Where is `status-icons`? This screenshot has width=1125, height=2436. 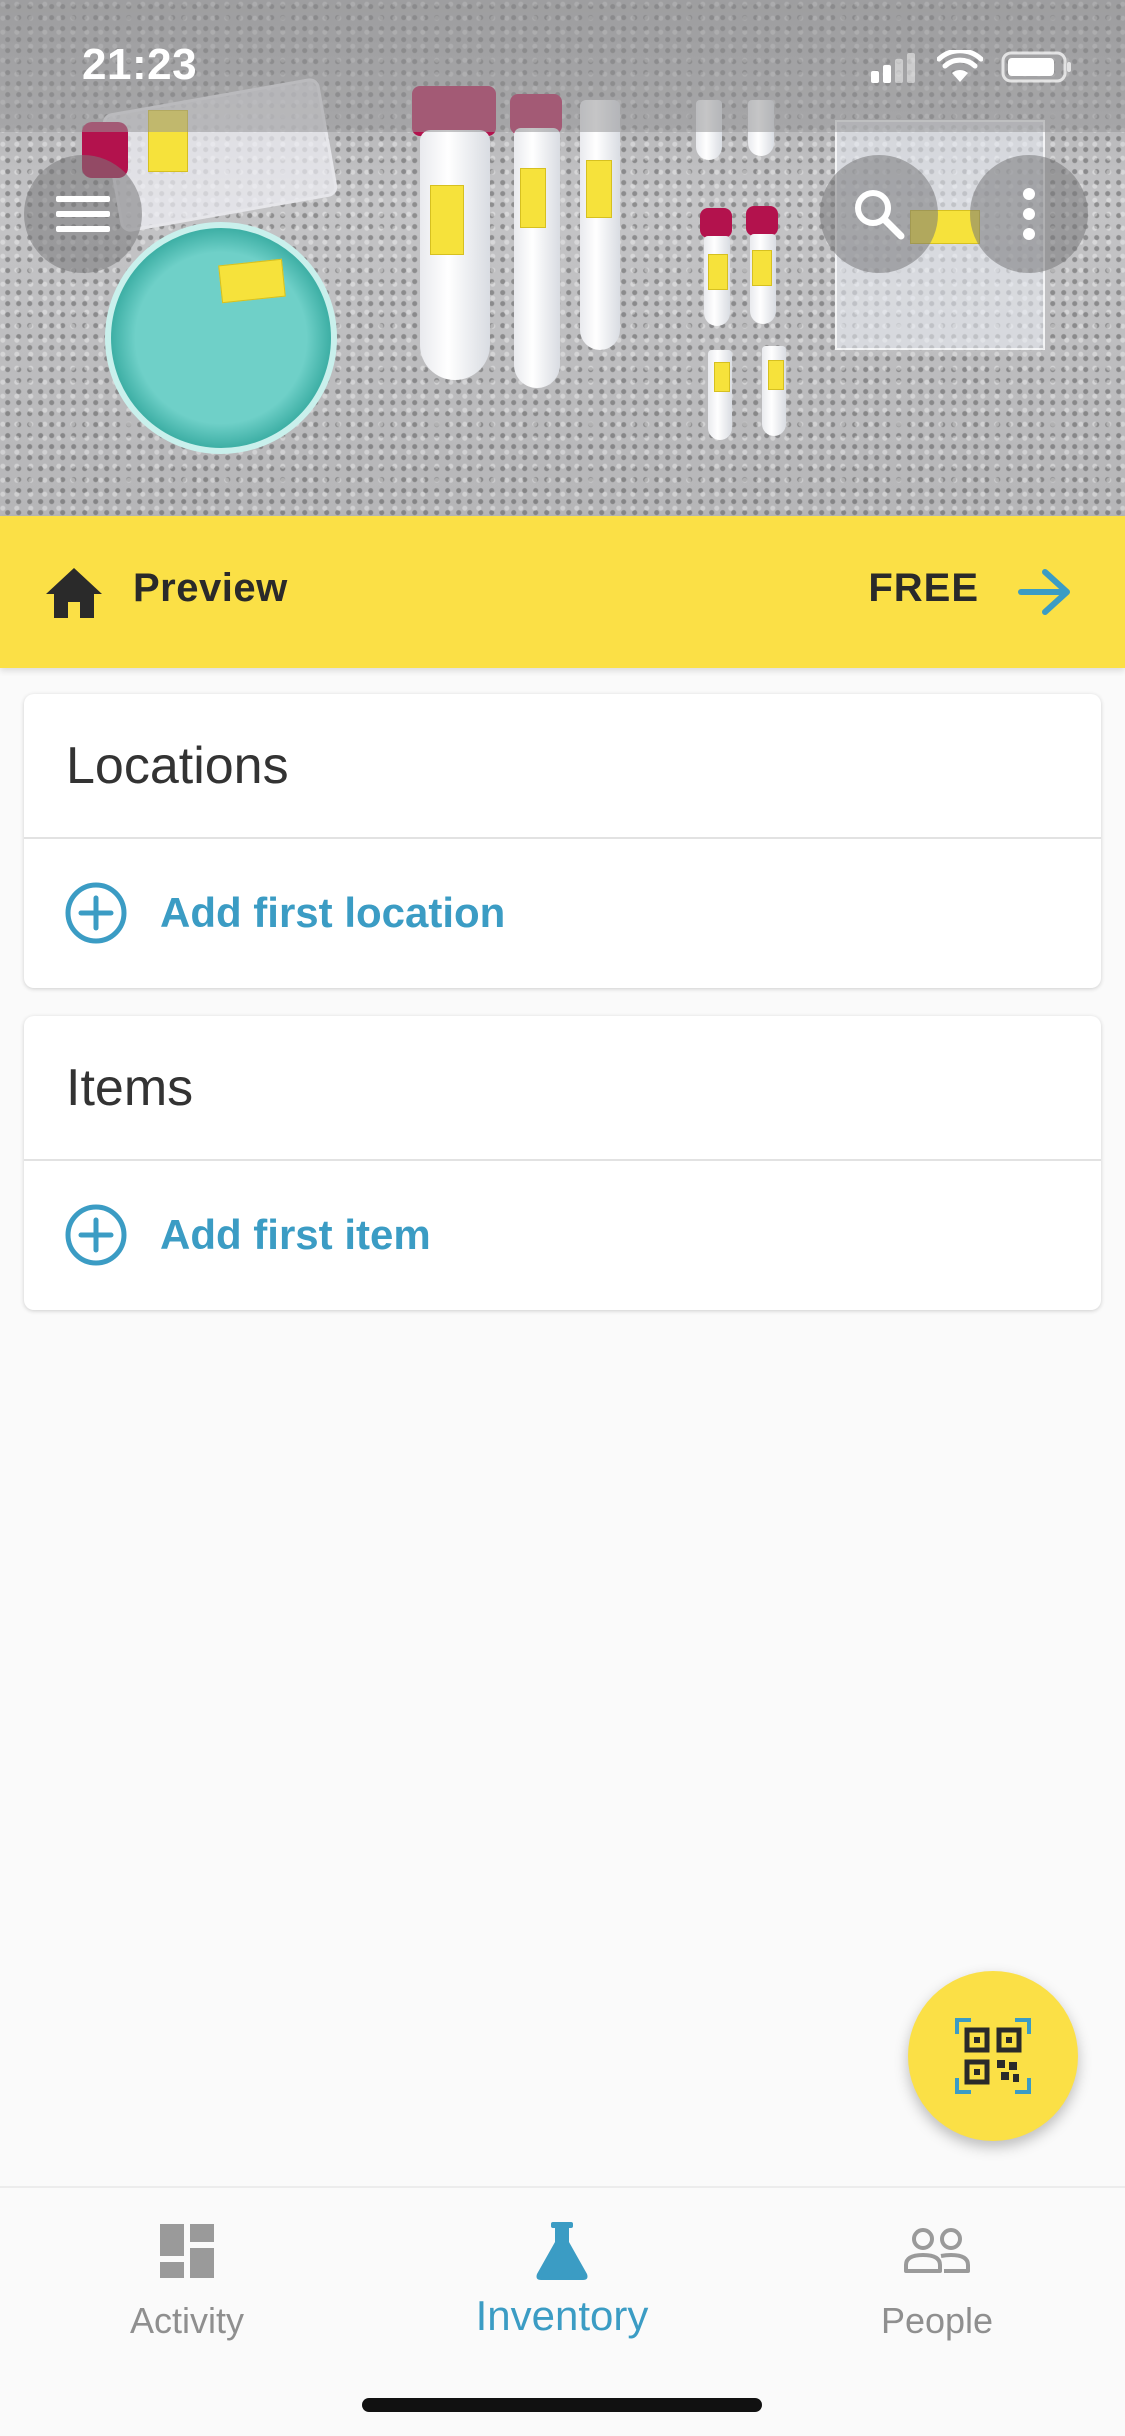
status-icons is located at coordinates (971, 67).